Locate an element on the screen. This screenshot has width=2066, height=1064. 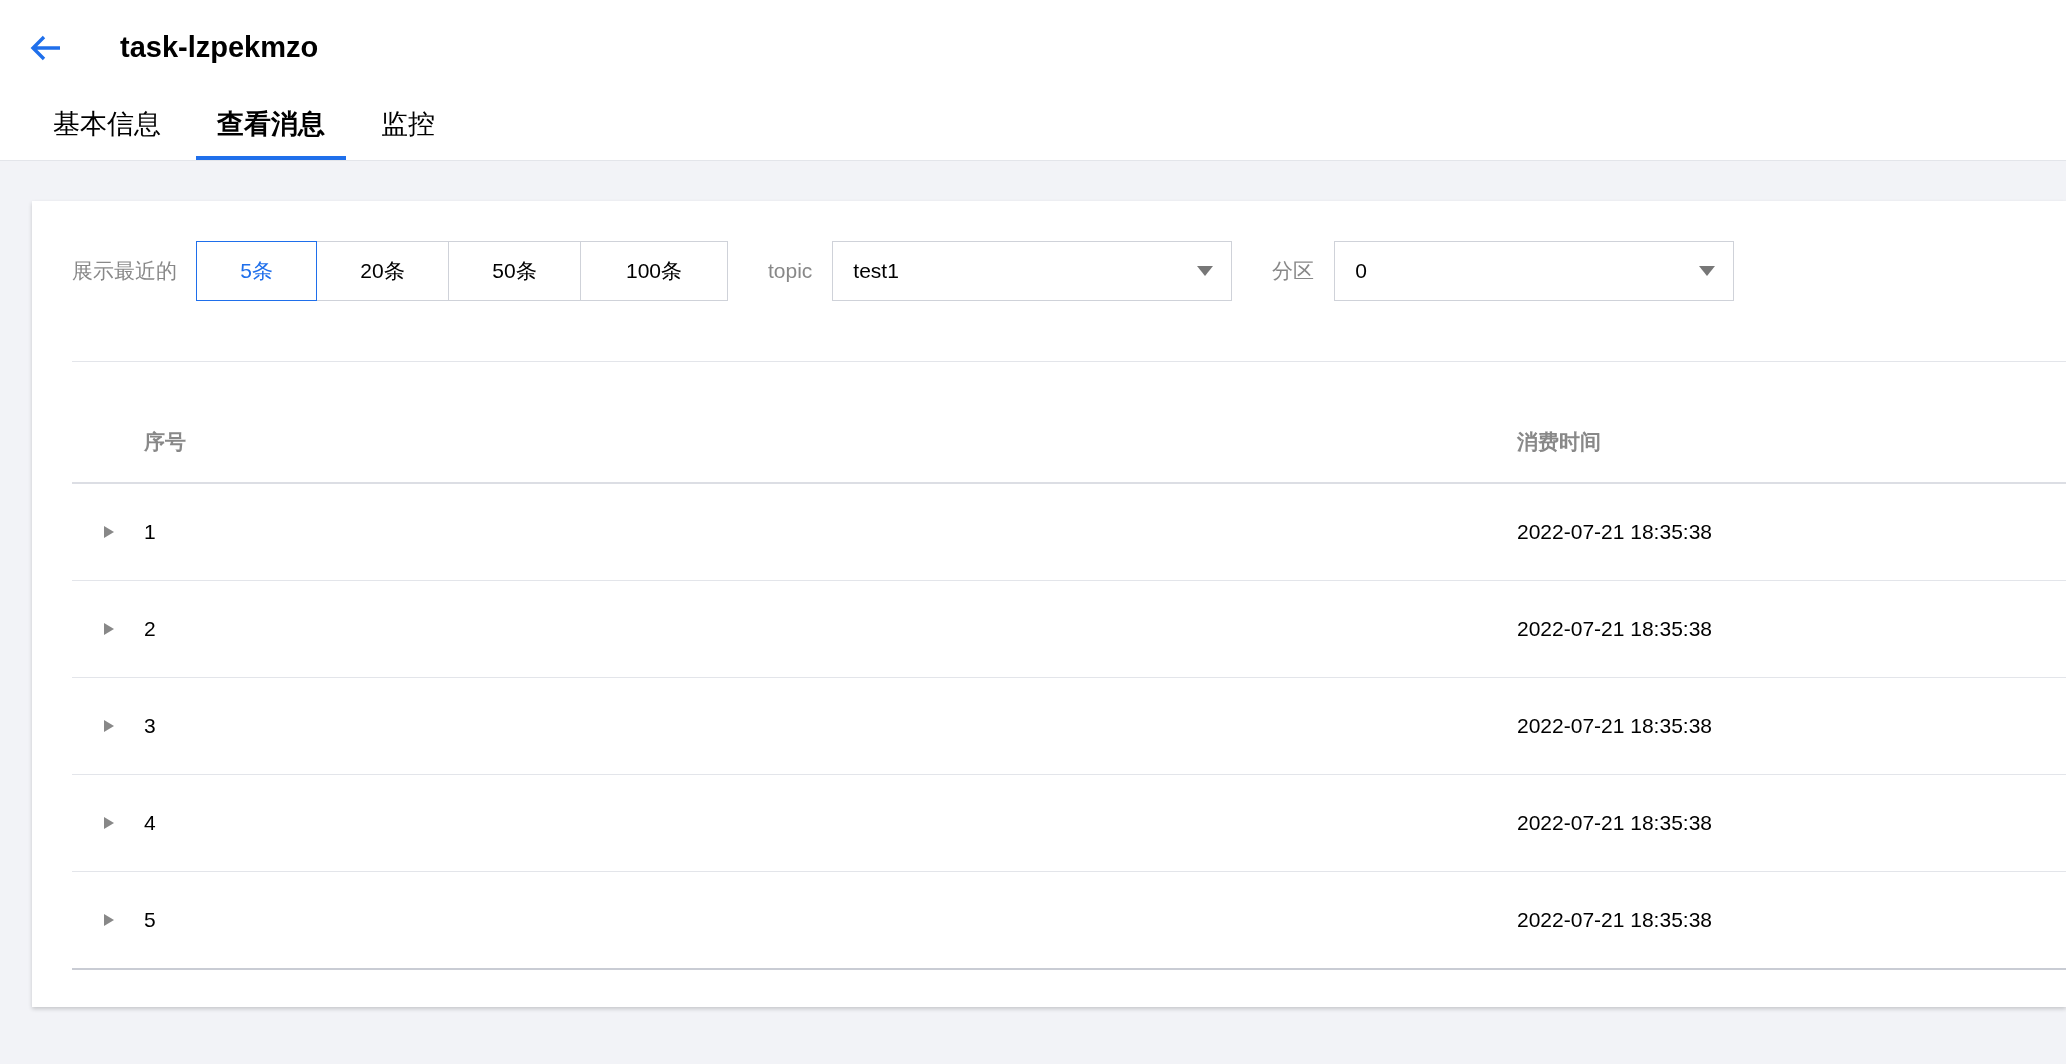
back-arrow-icon is located at coordinates (46, 48).